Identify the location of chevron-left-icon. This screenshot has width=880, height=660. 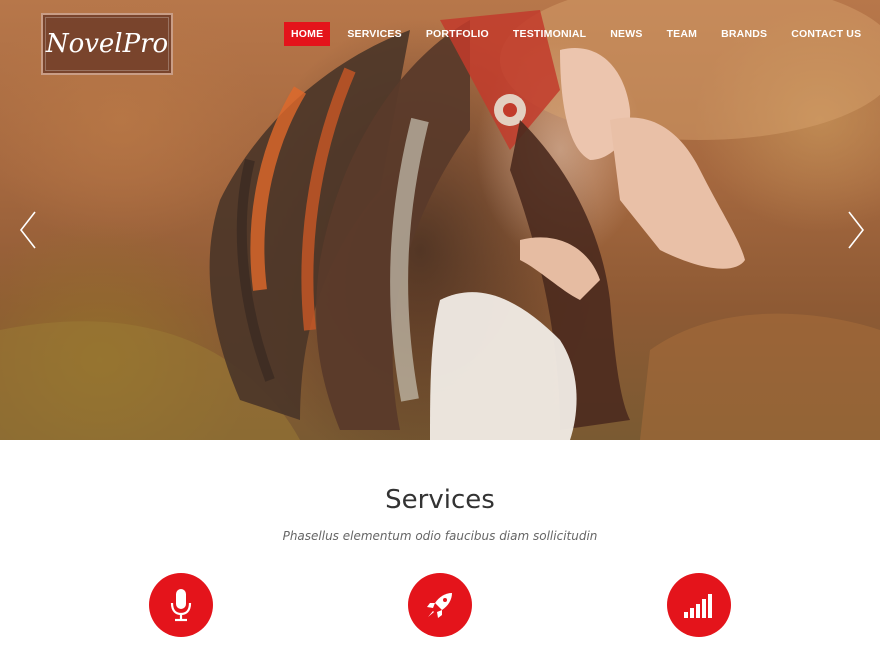
(27, 230).